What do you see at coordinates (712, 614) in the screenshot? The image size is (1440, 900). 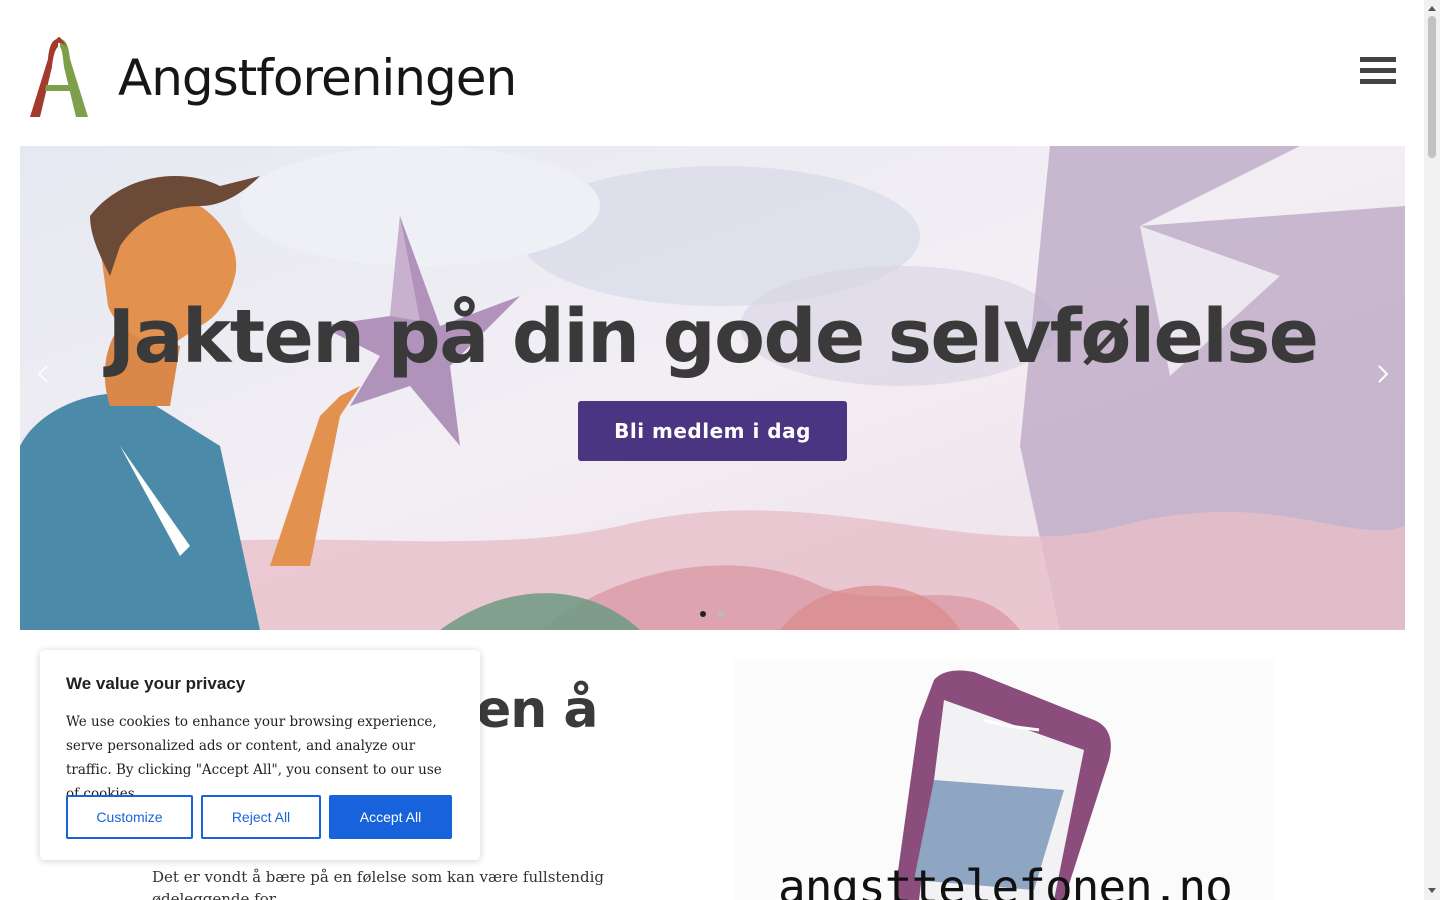 I see `slider-dots` at bounding box center [712, 614].